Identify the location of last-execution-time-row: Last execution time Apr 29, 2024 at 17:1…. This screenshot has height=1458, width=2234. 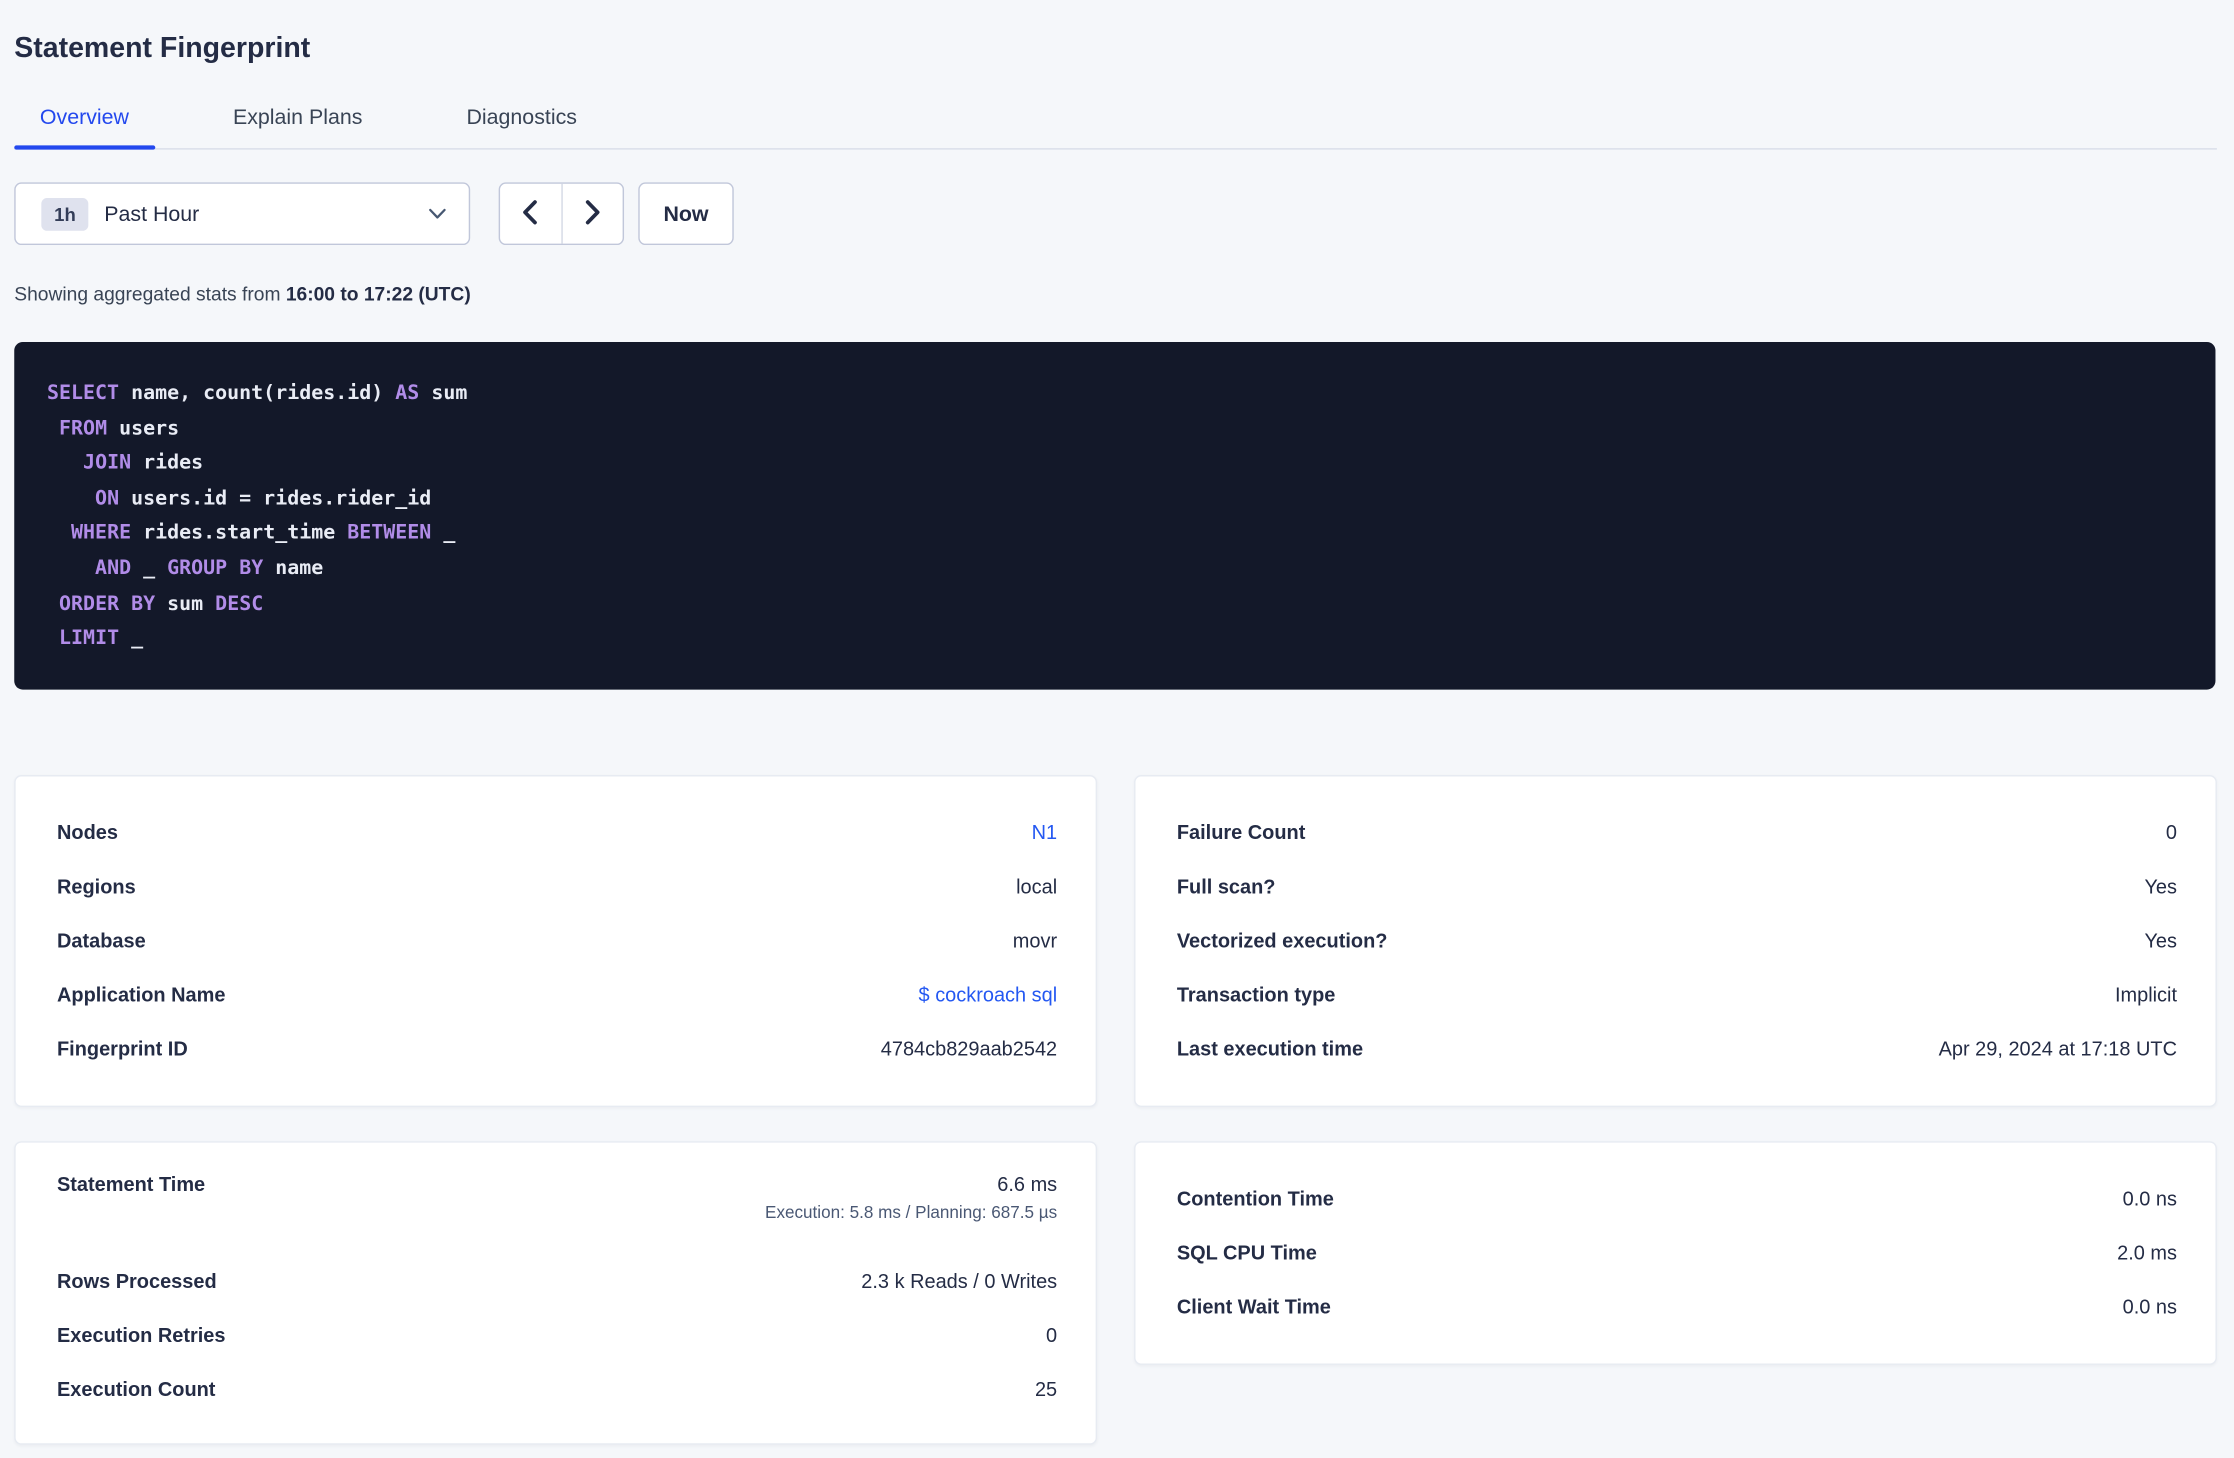
(1677, 1048).